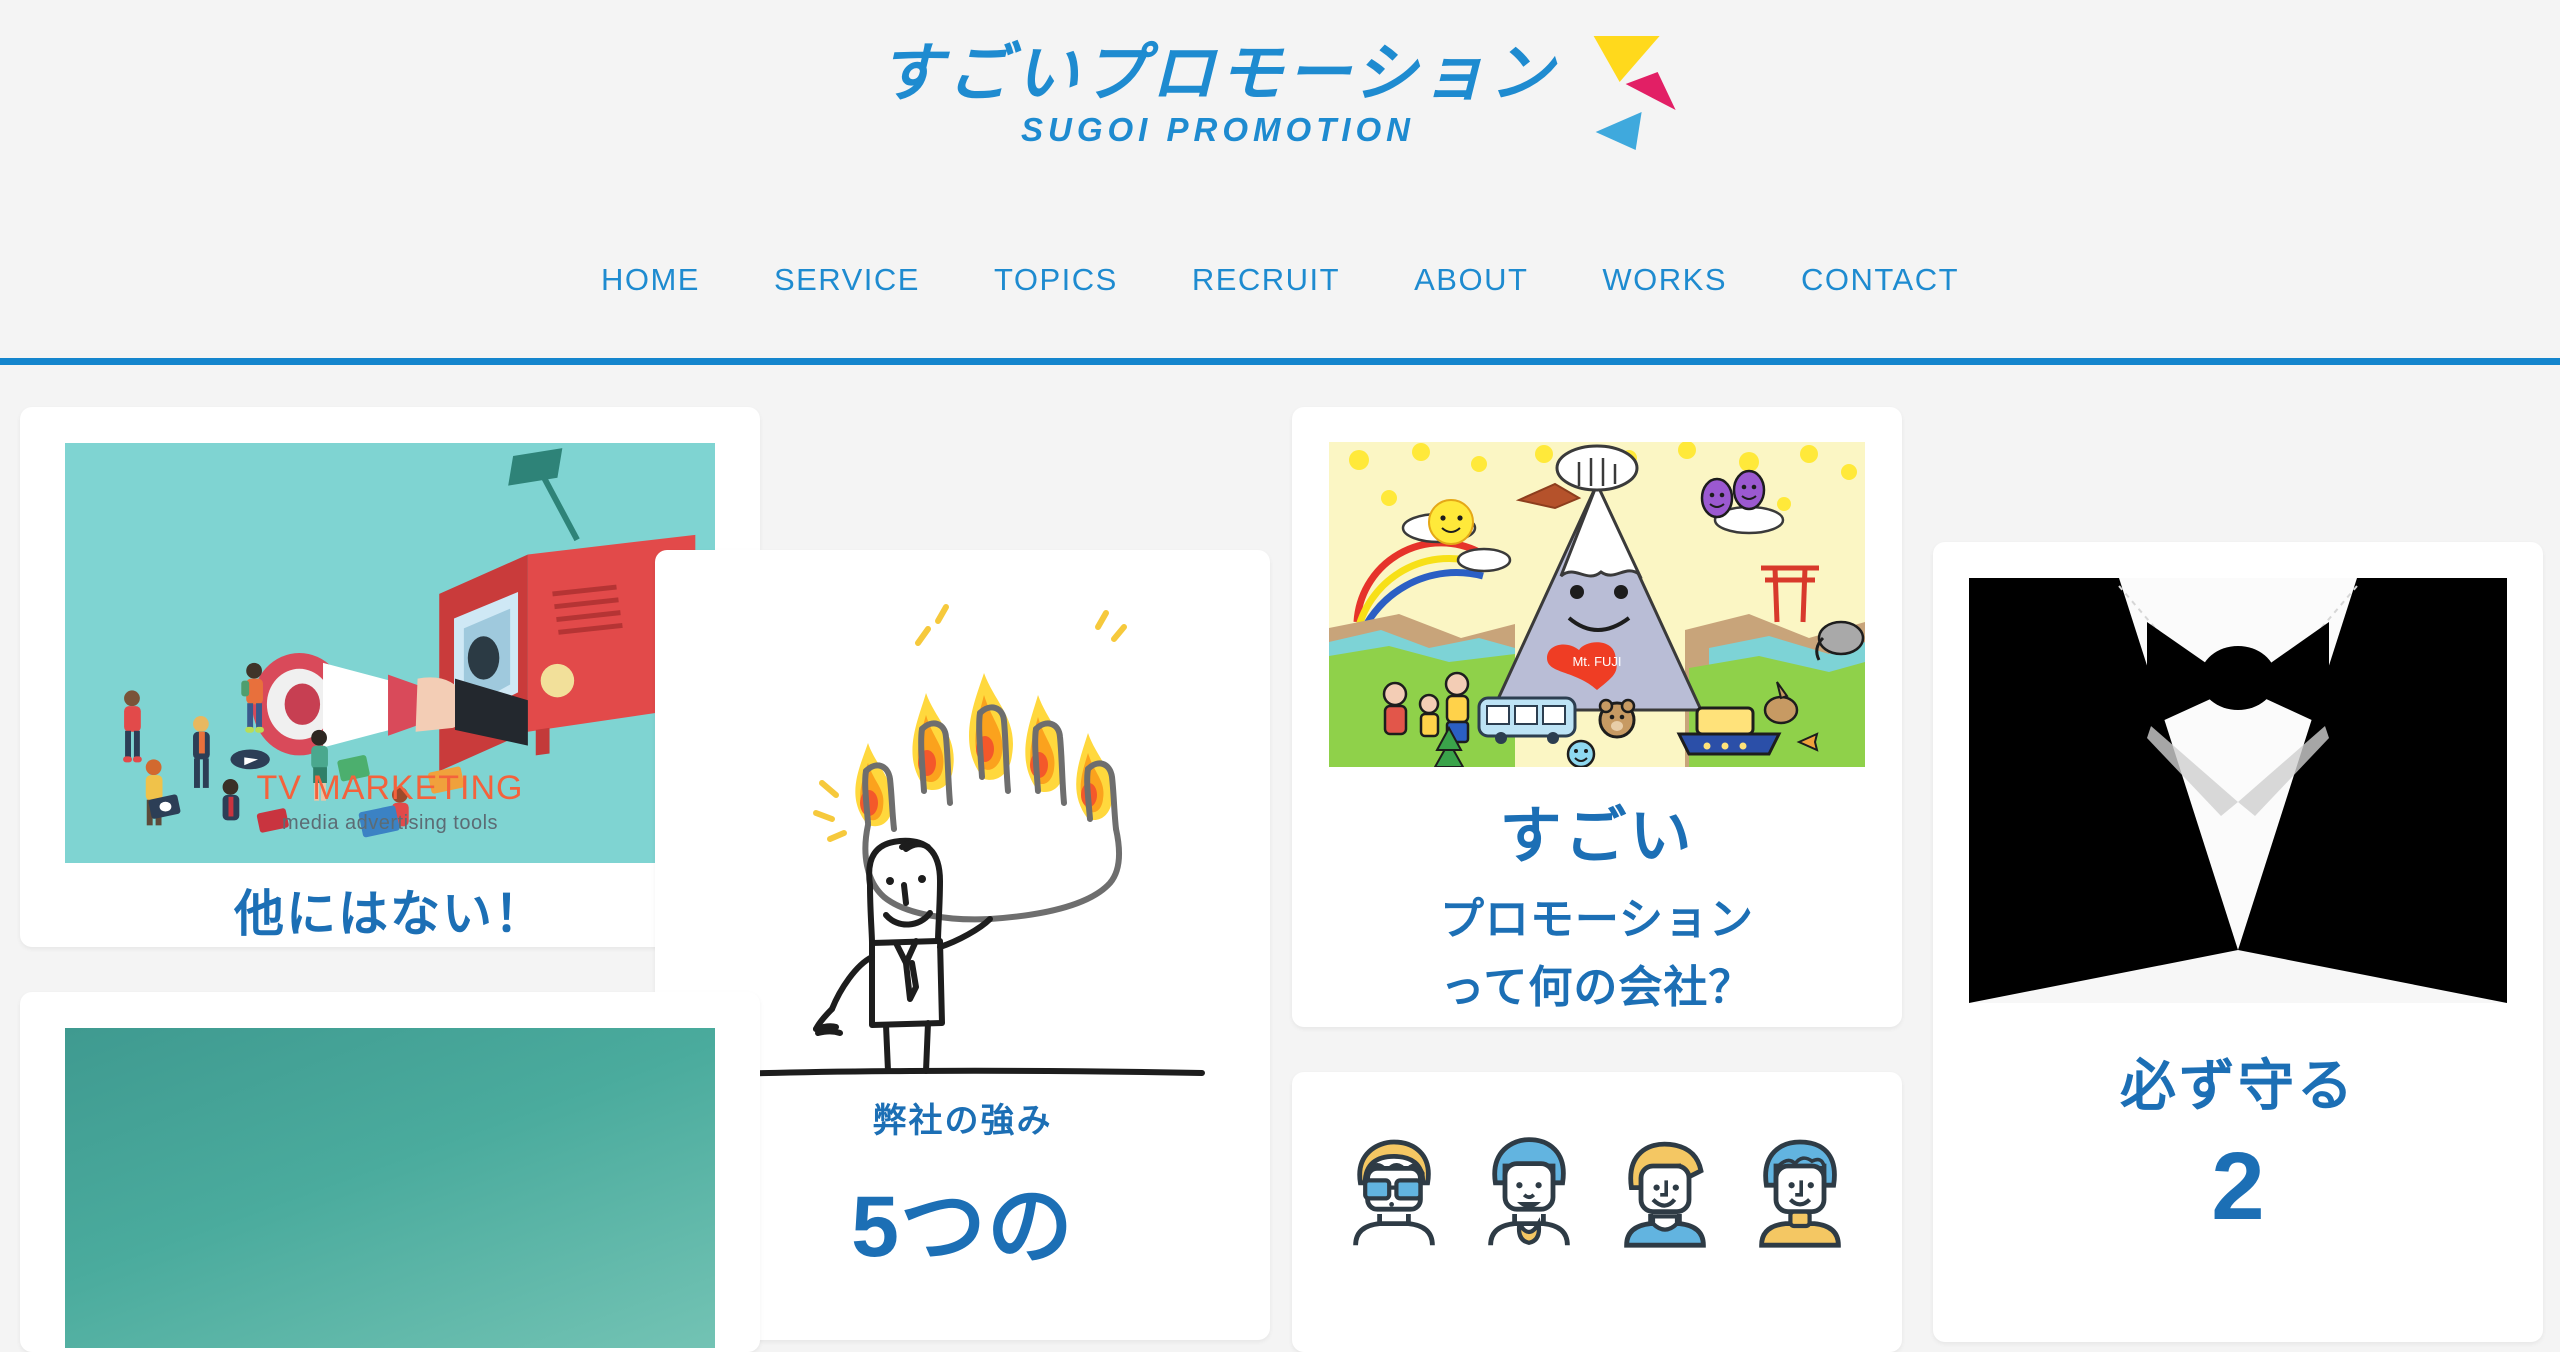  I want to click on nav-item-home: HOME, so click(650, 280).